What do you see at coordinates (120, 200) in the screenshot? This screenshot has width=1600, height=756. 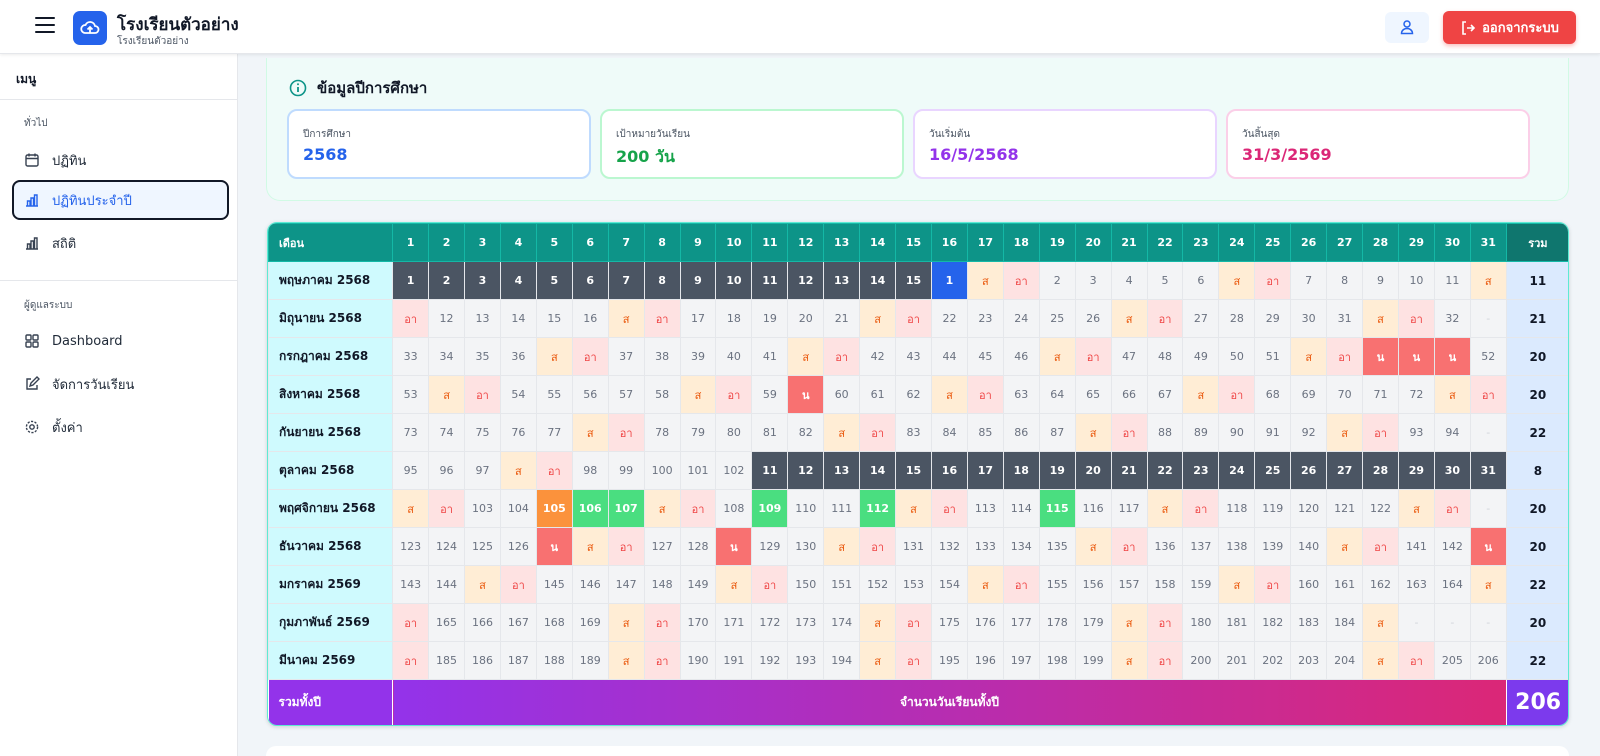 I see `sidebar-item-annual-calendar: ปฏิทินประจำปี` at bounding box center [120, 200].